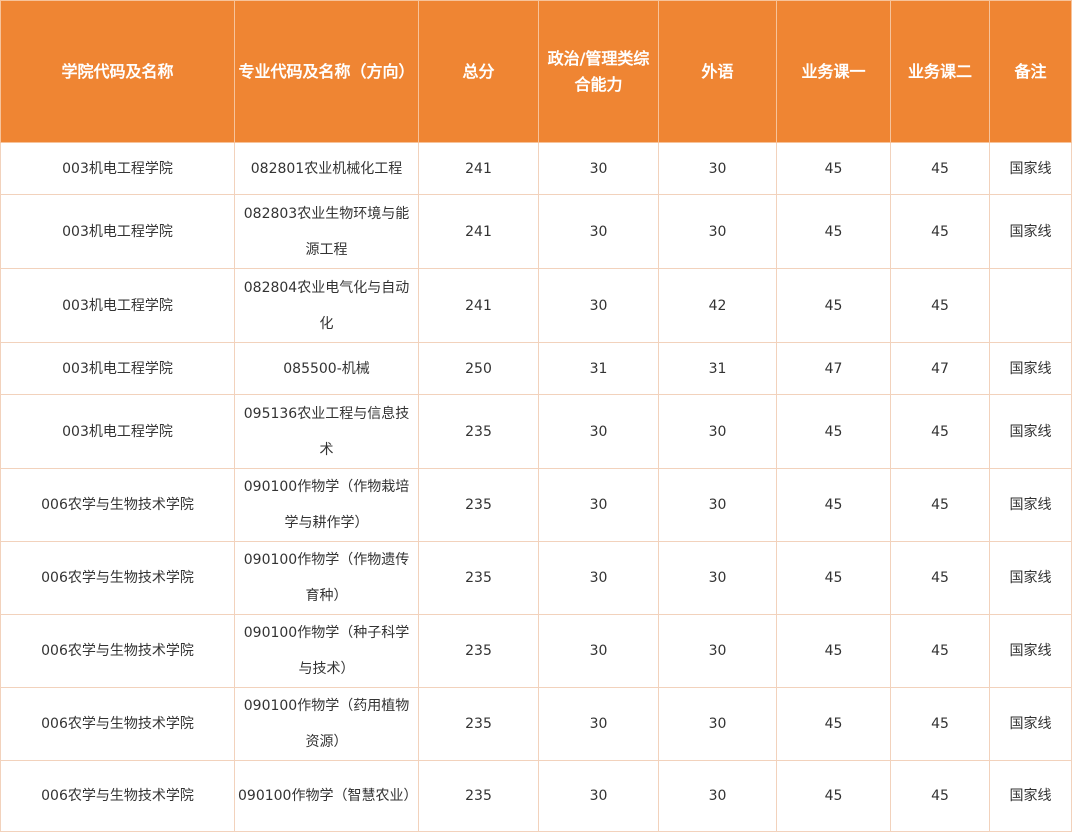  I want to click on header-college: 学院代码及名称, so click(117, 71).